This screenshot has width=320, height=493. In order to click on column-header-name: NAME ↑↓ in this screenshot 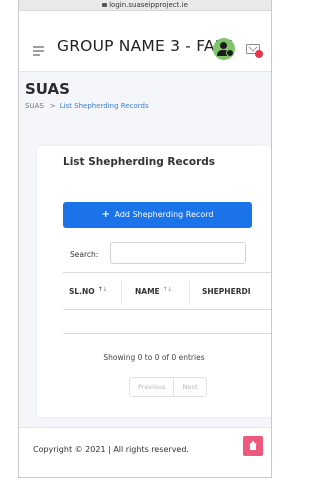, I will do `click(154, 291)`.